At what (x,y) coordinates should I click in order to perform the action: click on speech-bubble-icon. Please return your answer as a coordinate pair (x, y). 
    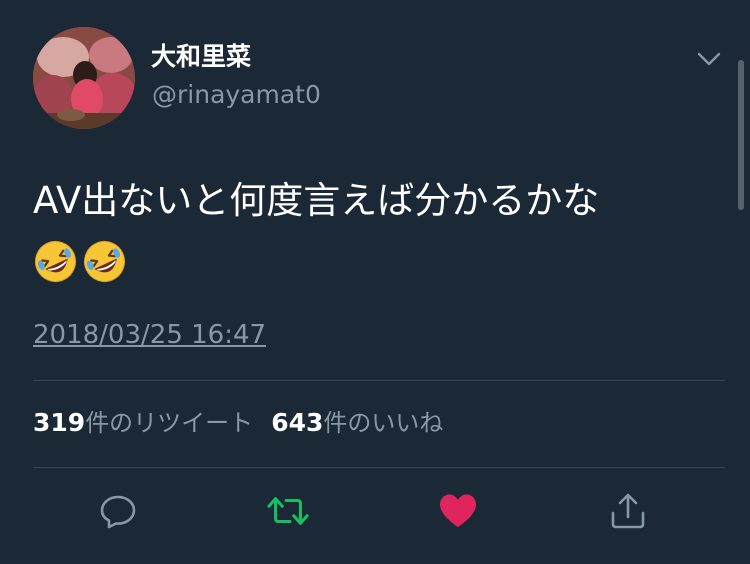
    Looking at the image, I should click on (118, 512).